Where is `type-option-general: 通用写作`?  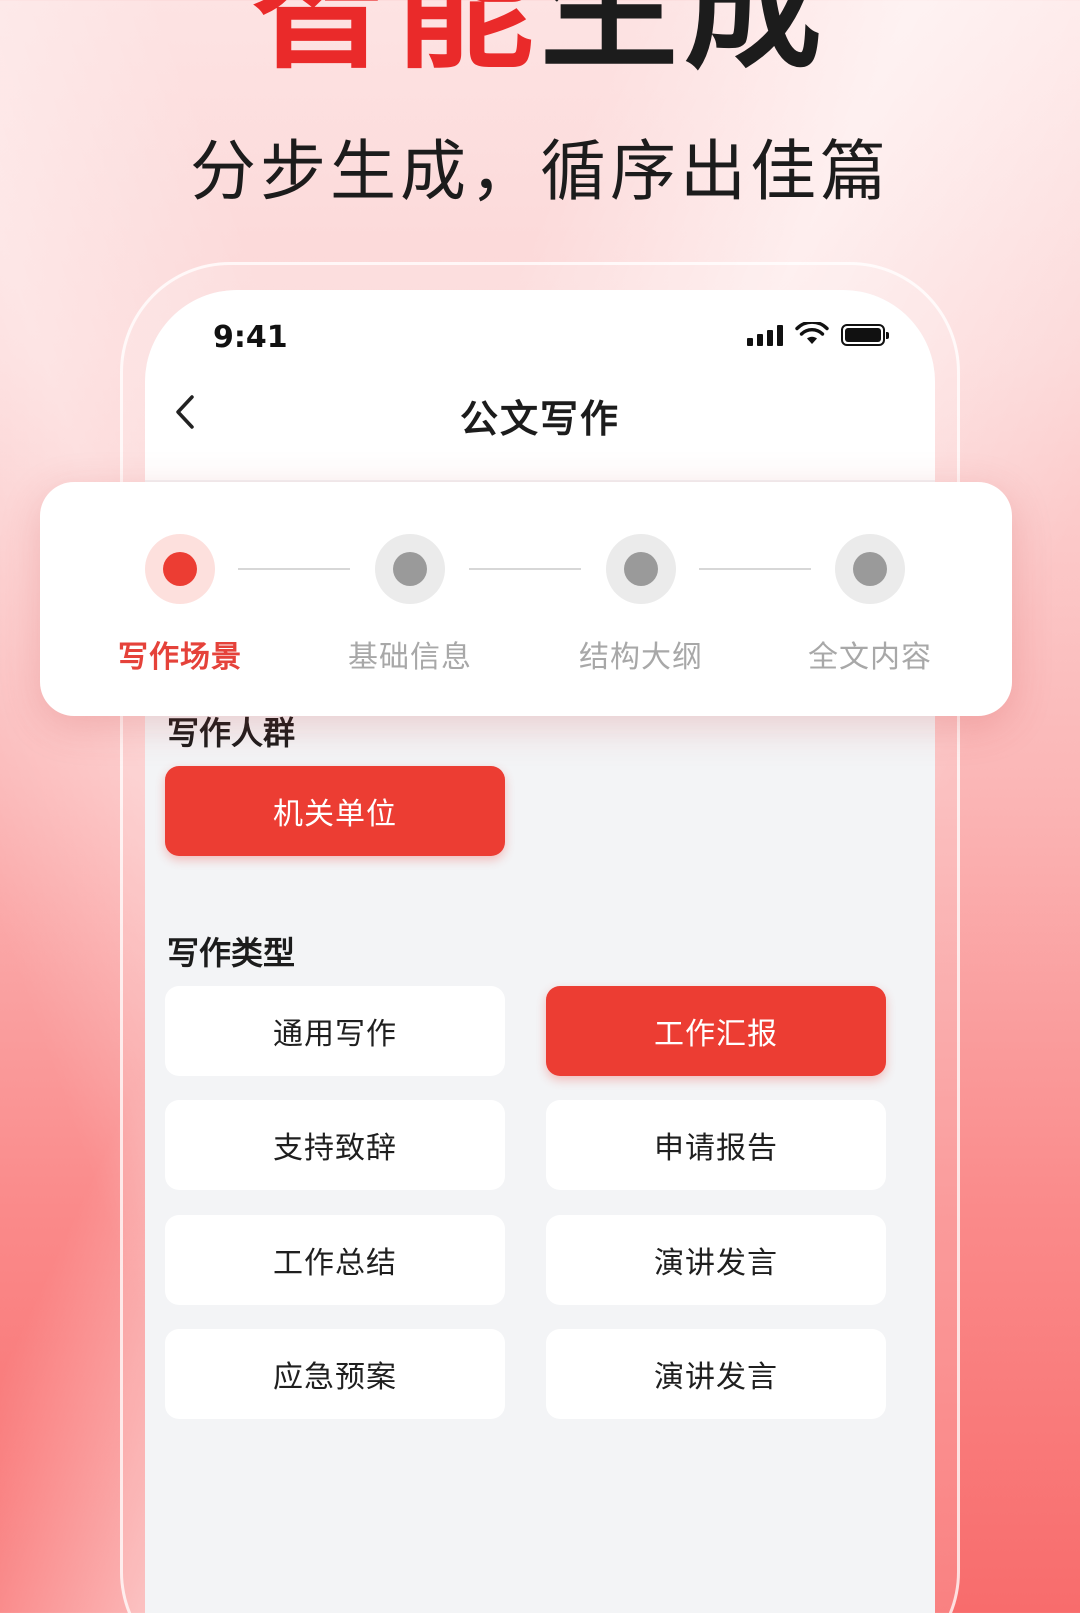
type-option-general: 通用写作 is located at coordinates (335, 1031).